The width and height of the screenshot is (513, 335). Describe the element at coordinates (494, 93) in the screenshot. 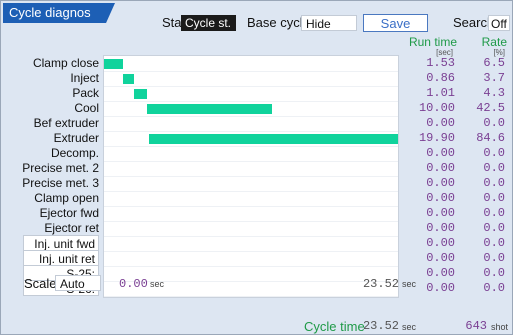

I see `rate-value: 4.3` at that location.